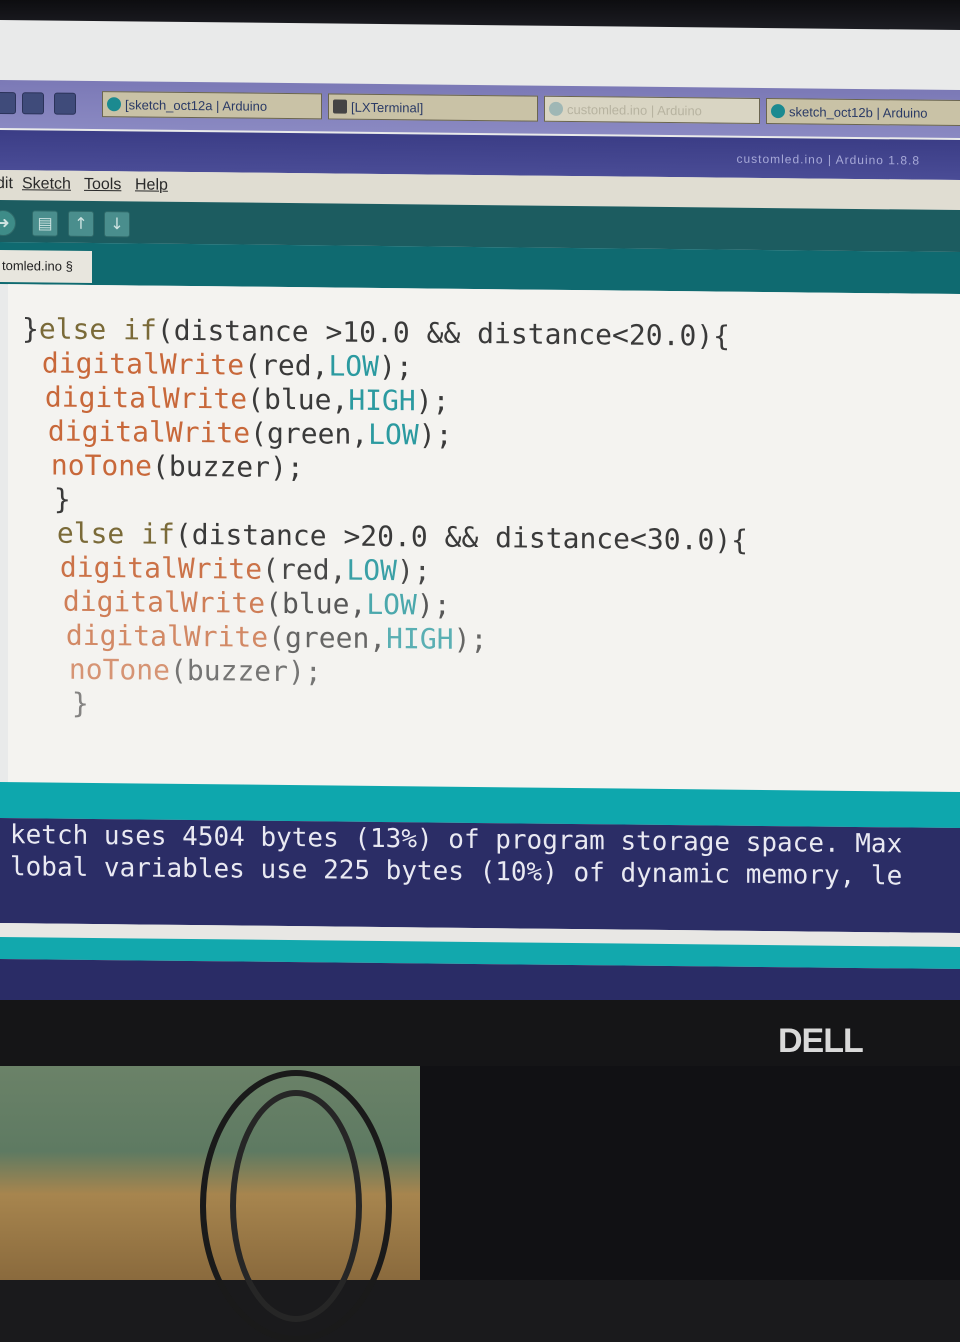  Describe the element at coordinates (863, 112) in the screenshot. I see `taskbar-button-sketch-oct12b: sketch_oct12b | Arduino` at that location.